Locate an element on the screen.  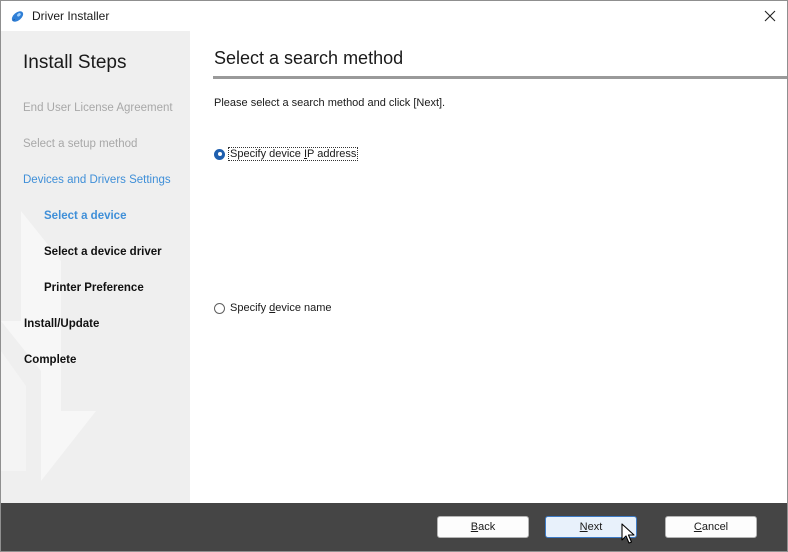
step-install-update: Install/Update is located at coordinates (62, 324).